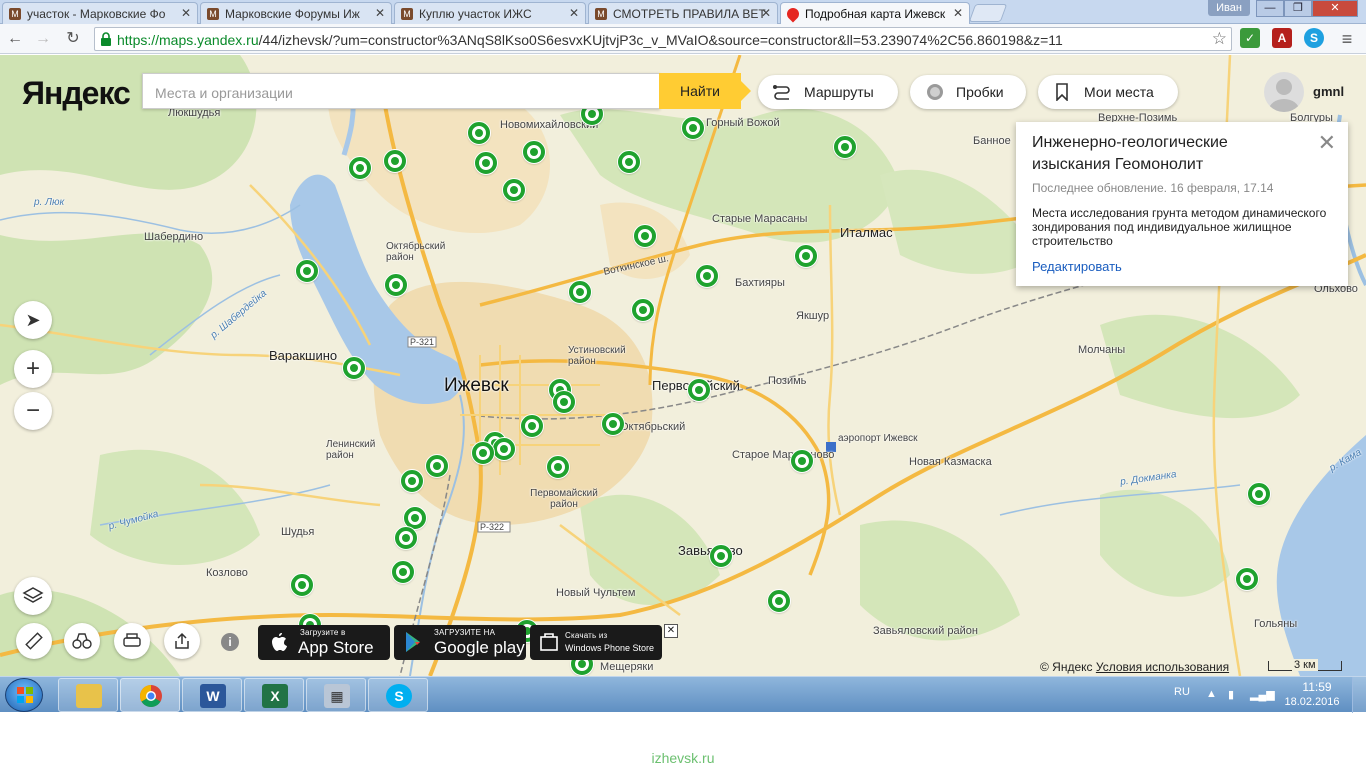  Describe the element at coordinates (296, 13) in the screenshot. I see `tab-2: M Марковские Форумы Иж ✕` at that location.